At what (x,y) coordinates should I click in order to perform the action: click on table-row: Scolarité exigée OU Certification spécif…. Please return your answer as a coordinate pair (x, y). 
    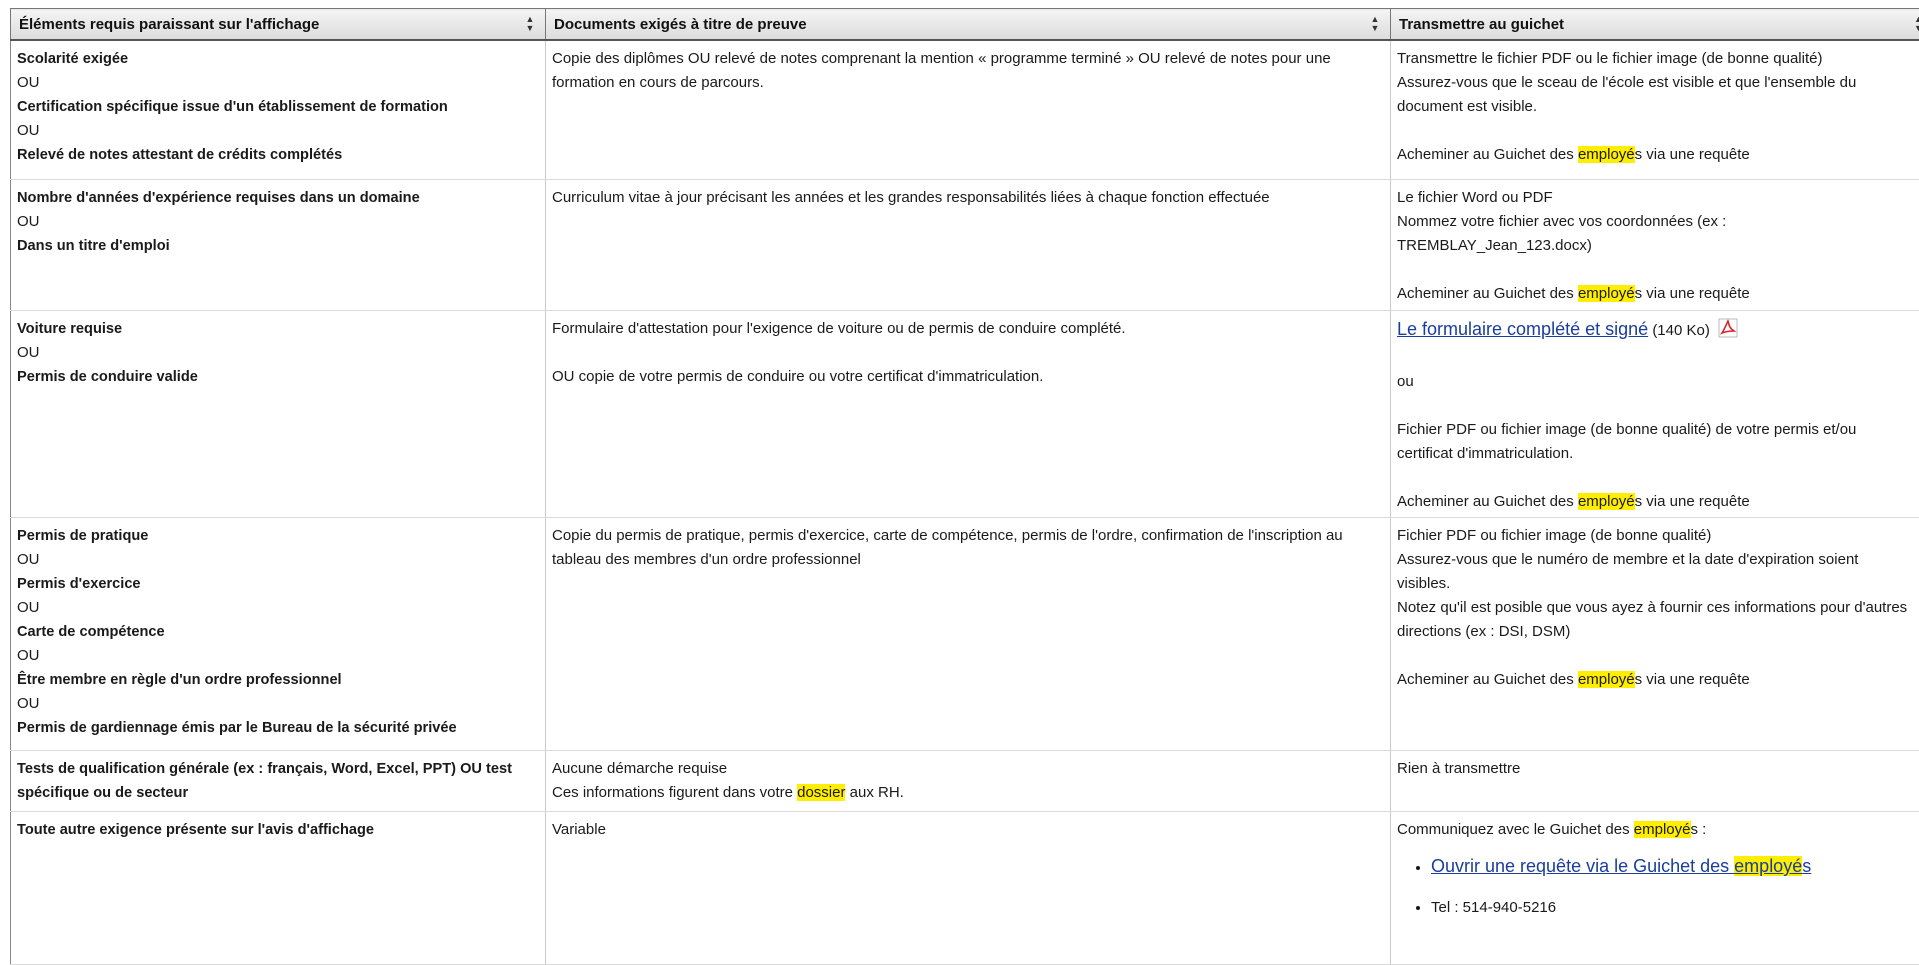
    Looking at the image, I should click on (965, 110).